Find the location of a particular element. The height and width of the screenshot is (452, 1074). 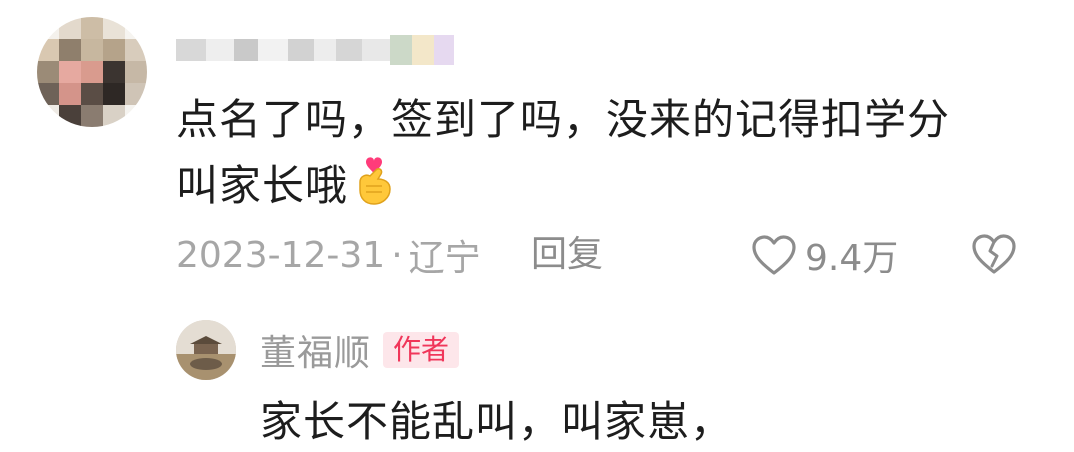

finger-heart-emoji-icon is located at coordinates (375, 188).